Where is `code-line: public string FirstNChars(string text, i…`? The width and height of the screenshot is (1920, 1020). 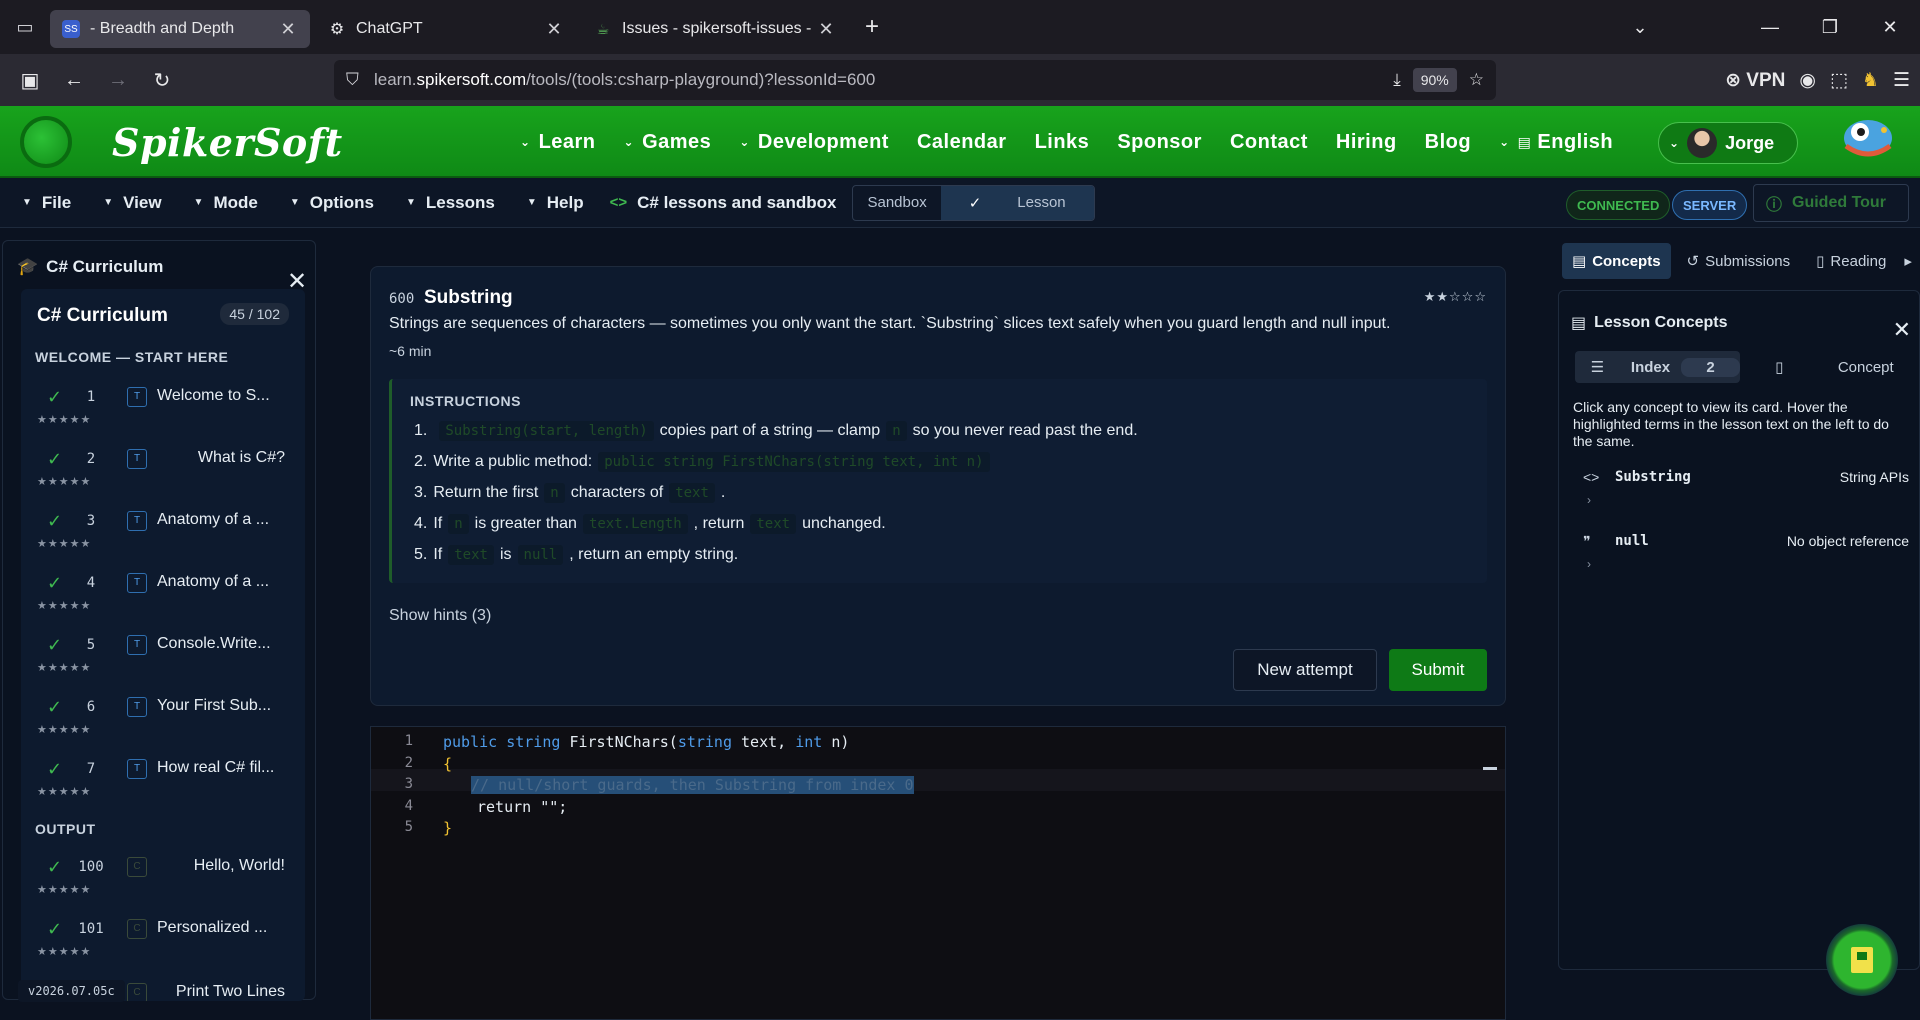
code-line: public string FirstNChars(string text, i… is located at coordinates (646, 742).